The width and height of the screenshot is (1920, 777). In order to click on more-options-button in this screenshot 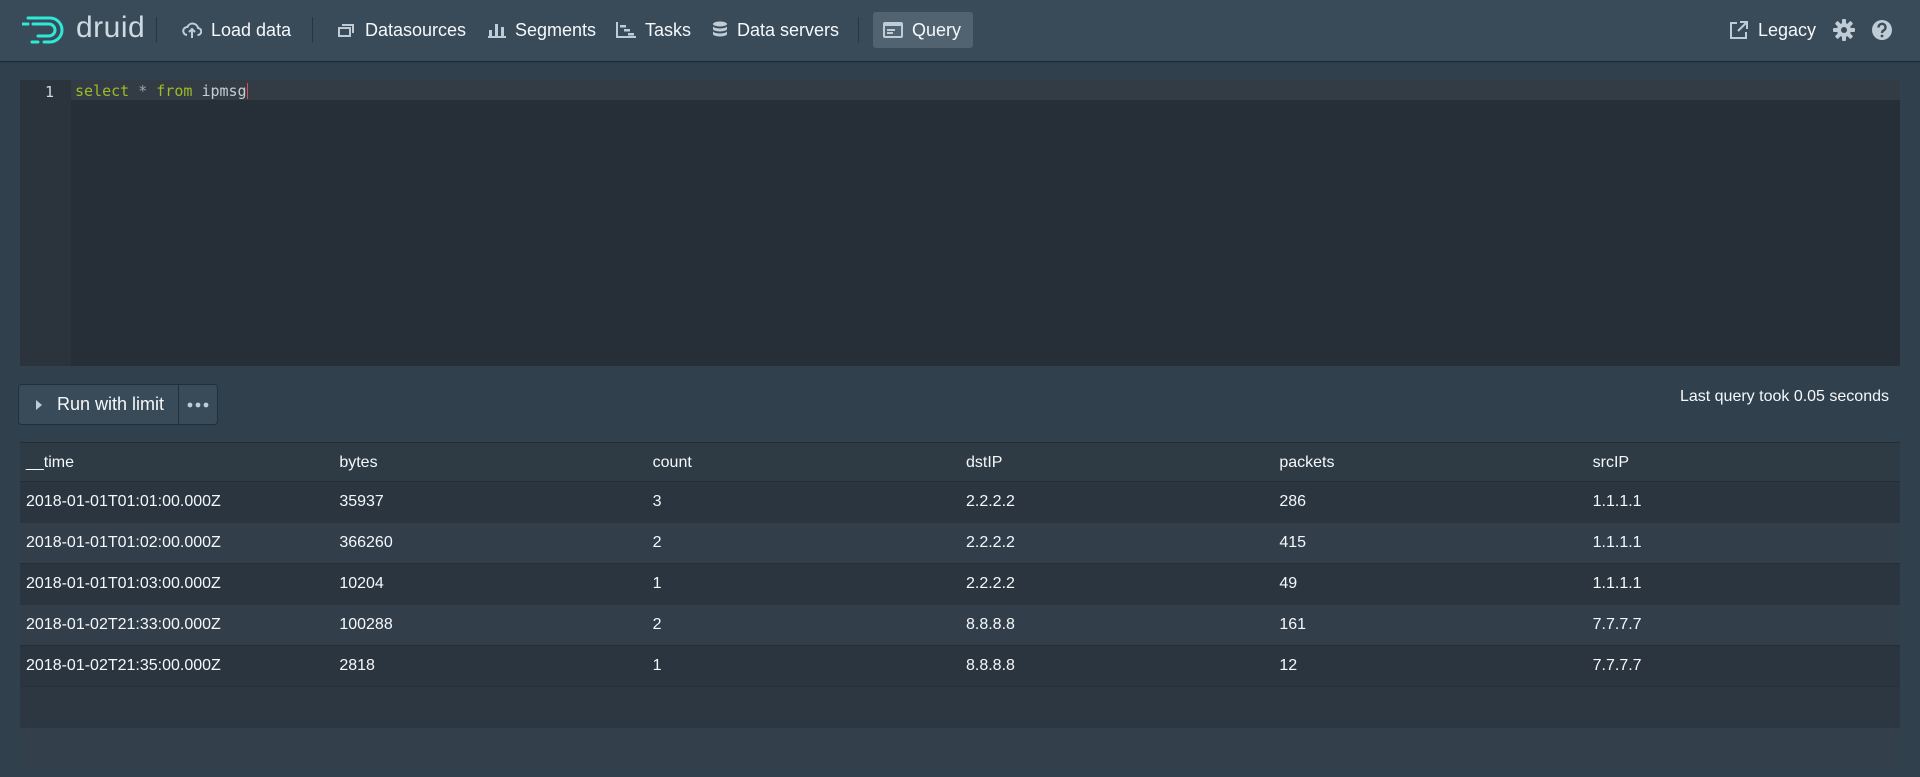, I will do `click(198, 404)`.